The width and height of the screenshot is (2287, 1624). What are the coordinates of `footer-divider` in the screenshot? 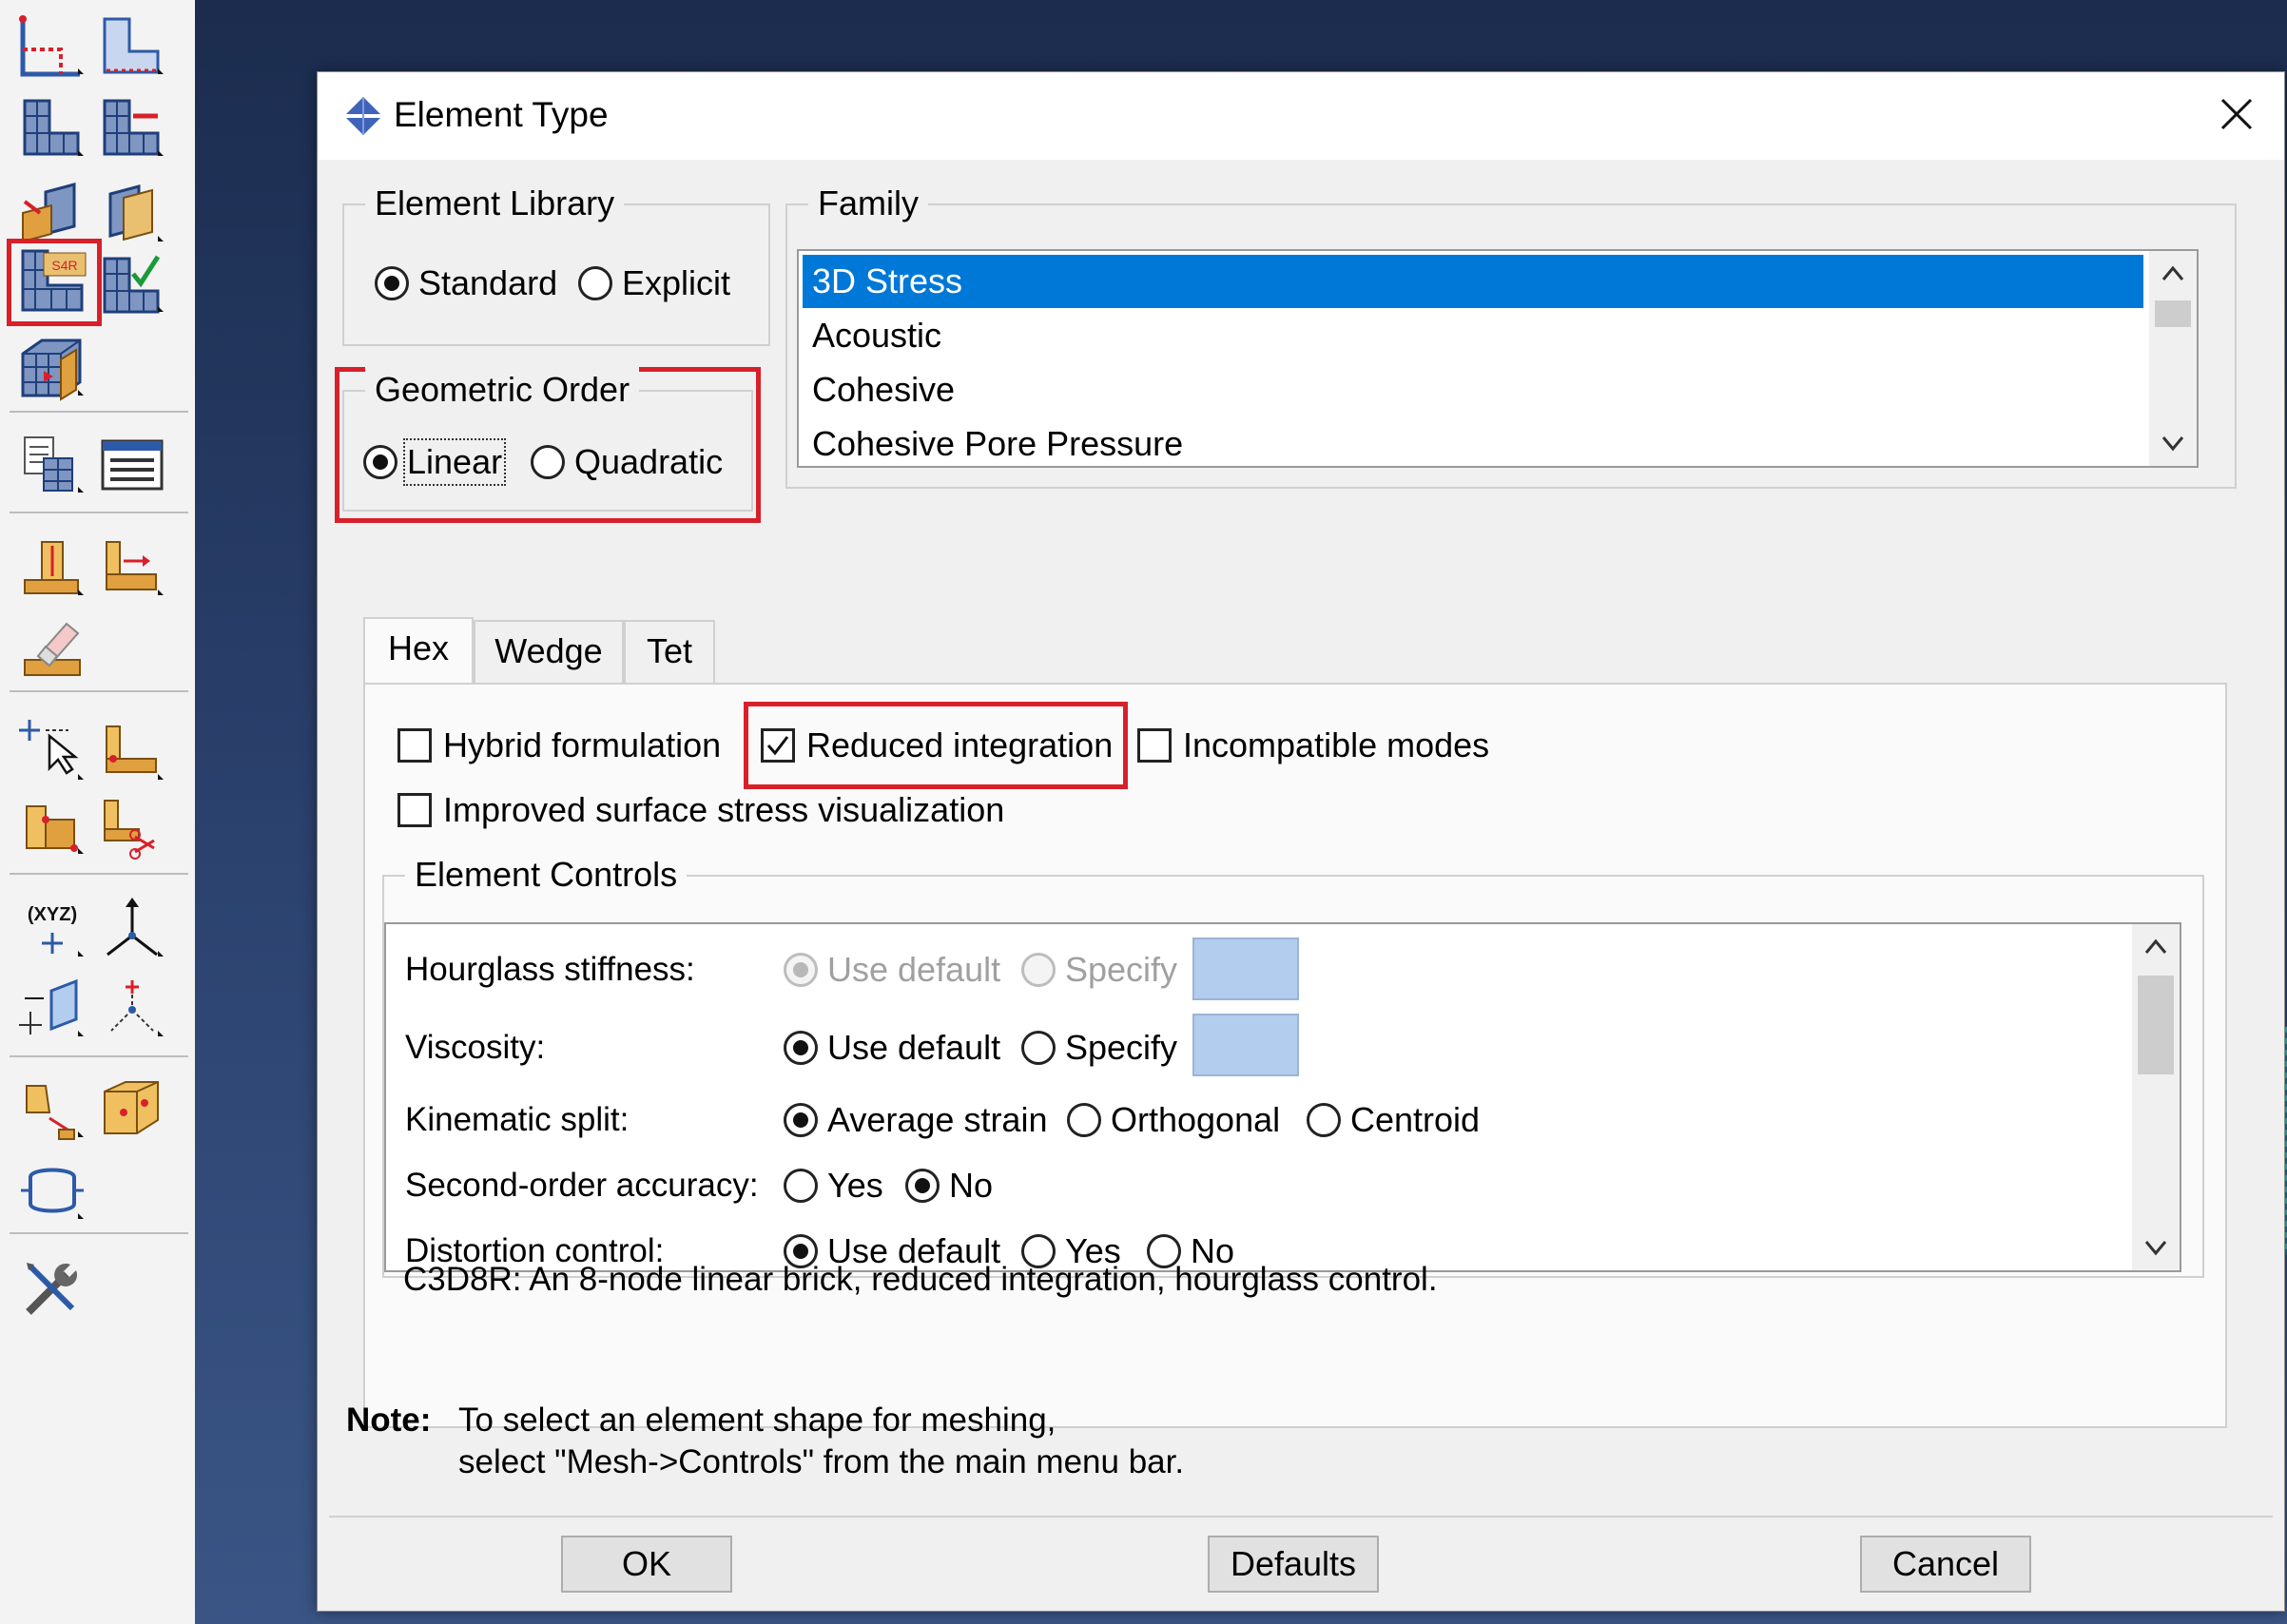 It's located at (1301, 1517).